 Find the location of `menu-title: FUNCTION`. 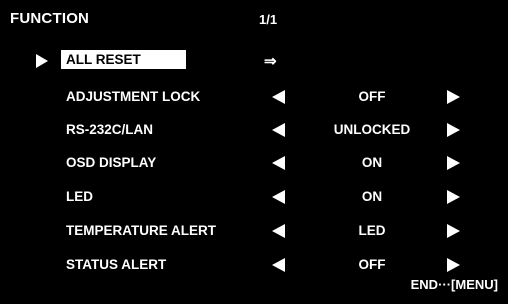

menu-title: FUNCTION is located at coordinates (50, 18).